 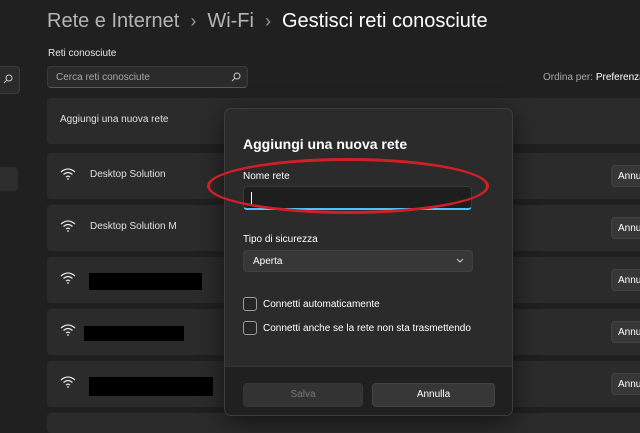 What do you see at coordinates (250, 304) in the screenshot?
I see `auto-connect-checkbox` at bounding box center [250, 304].